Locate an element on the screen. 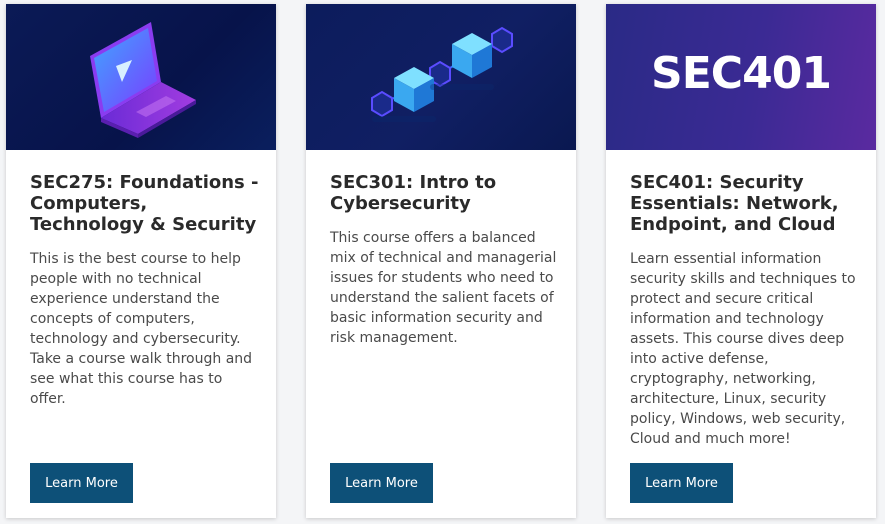  course-banner-sec301 is located at coordinates (441, 77).